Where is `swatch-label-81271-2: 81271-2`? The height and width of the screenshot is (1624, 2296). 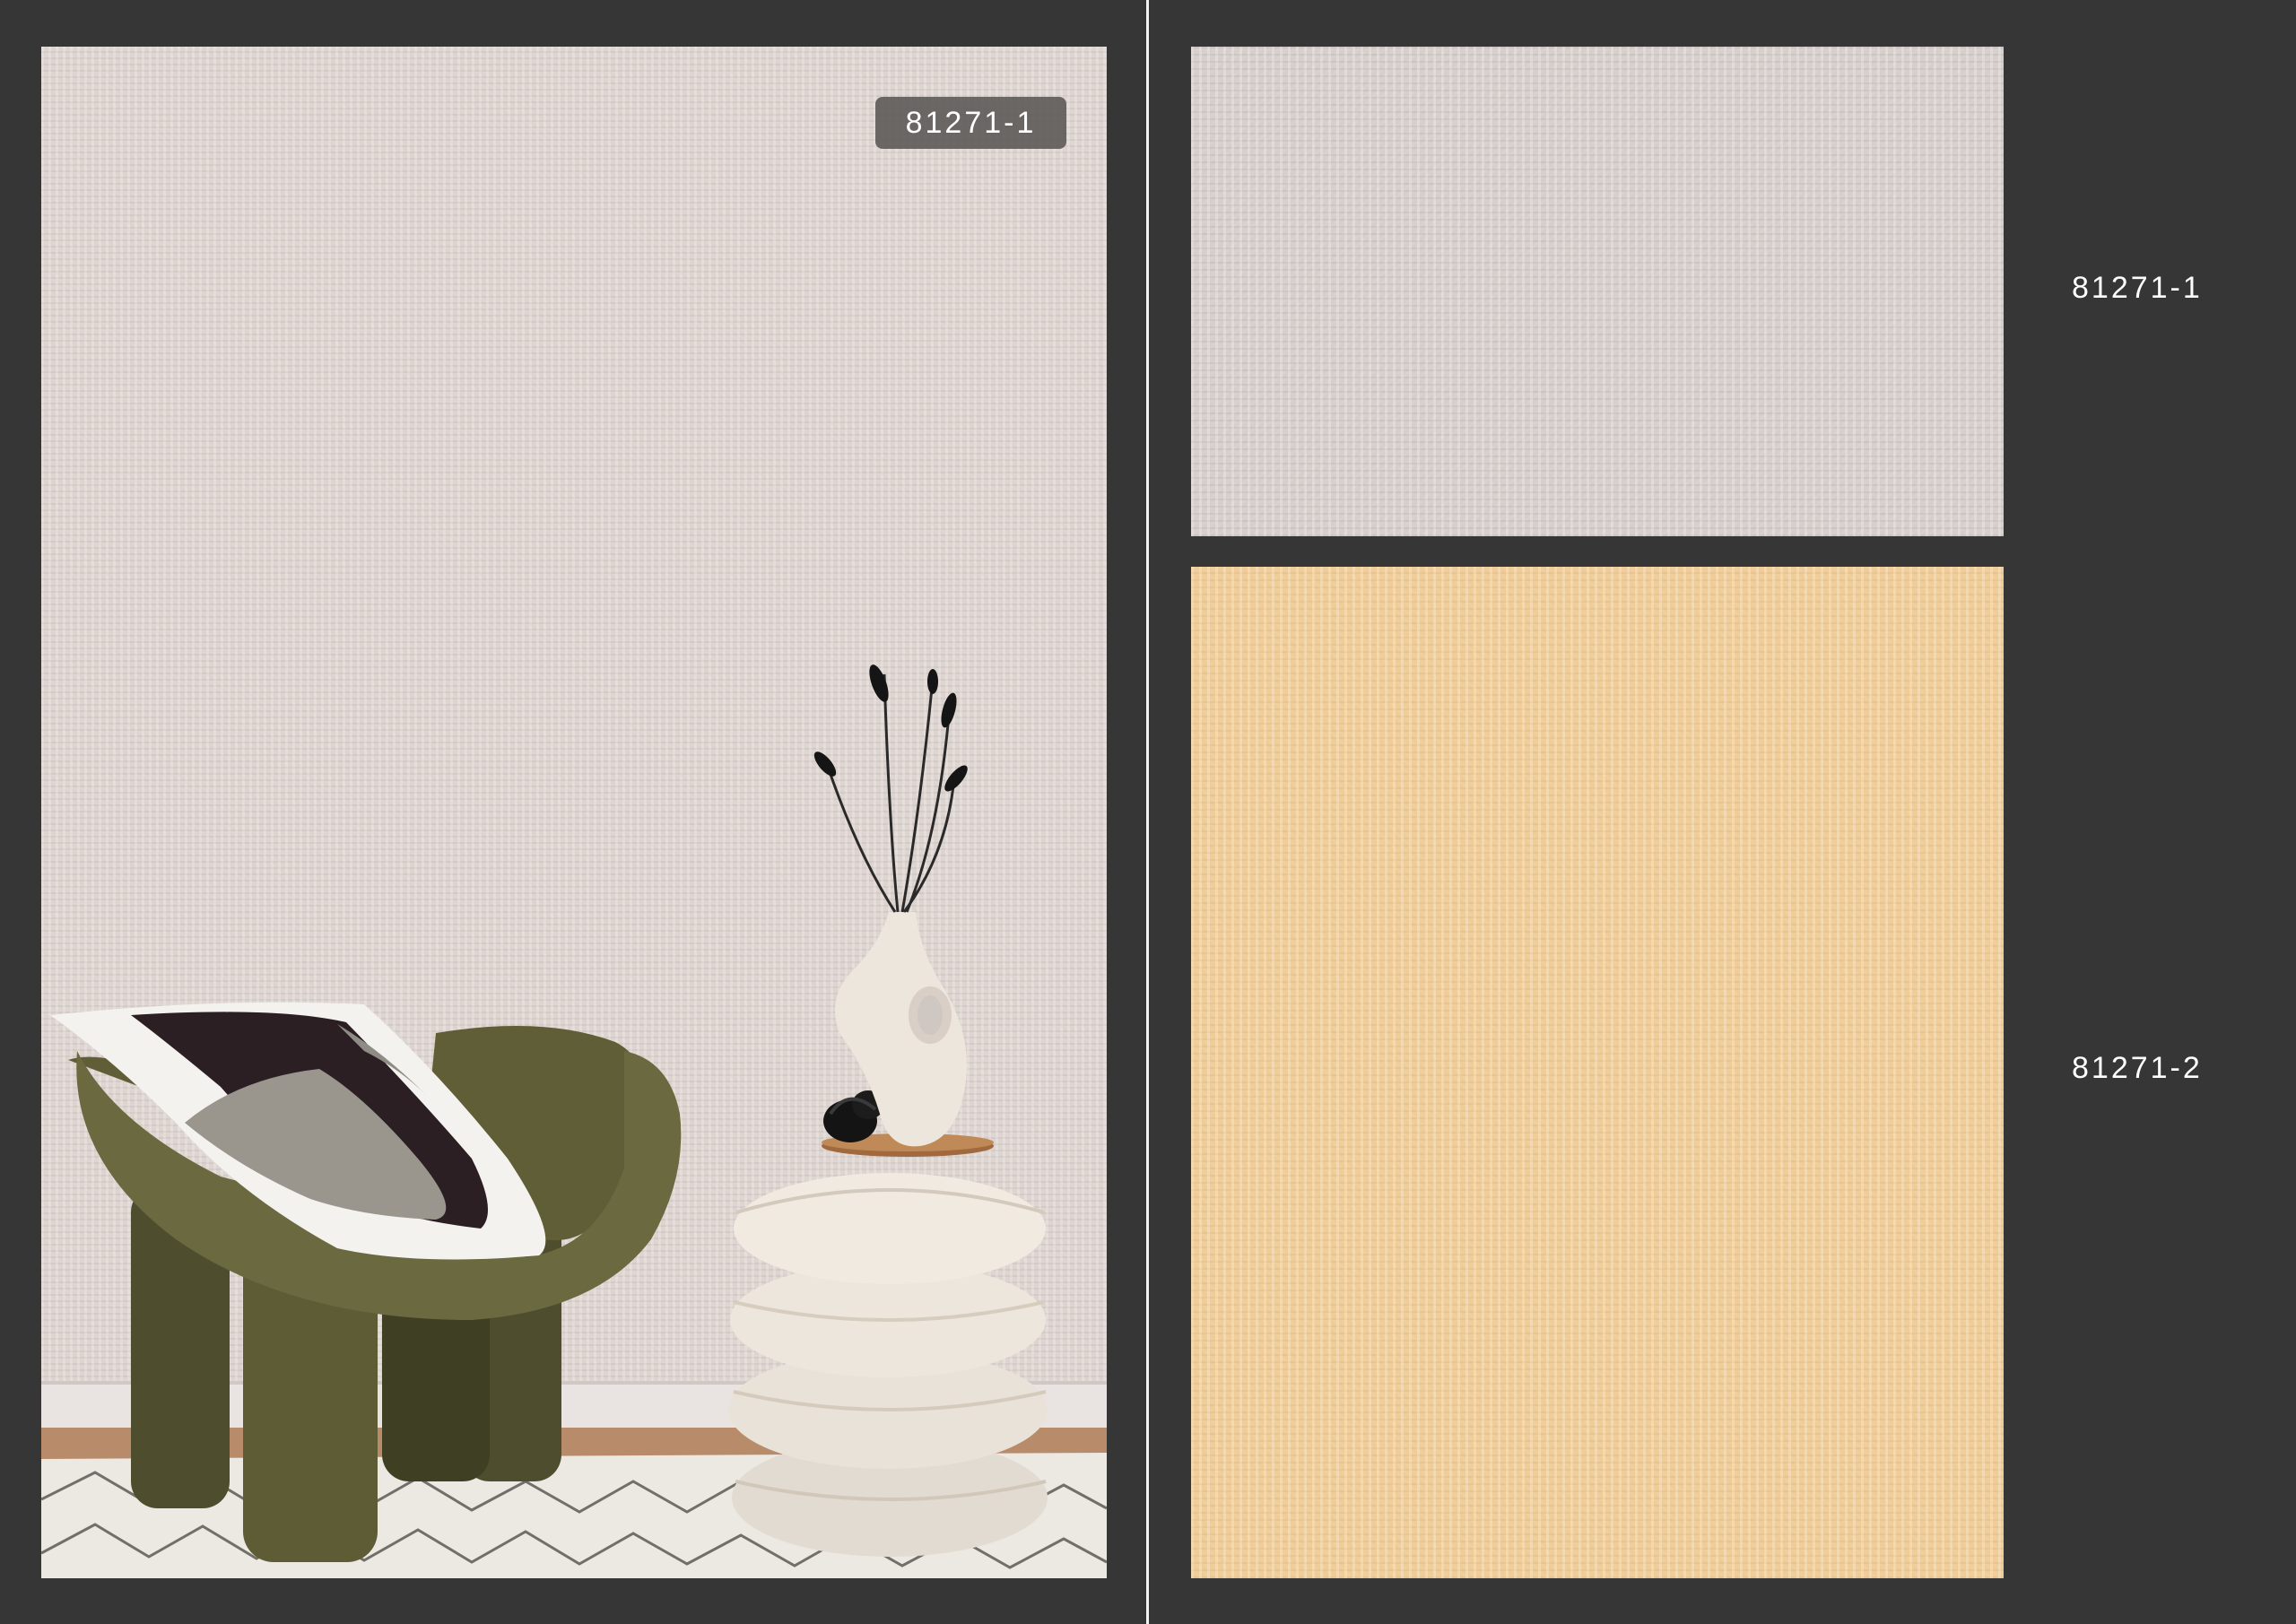 swatch-label-81271-2: 81271-2 is located at coordinates (2137, 1068).